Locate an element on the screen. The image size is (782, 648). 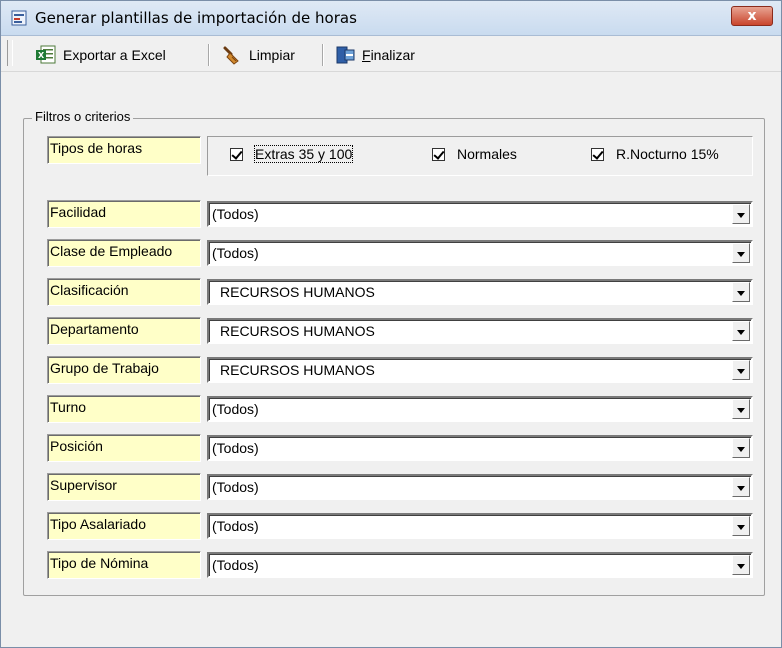
broom-icon is located at coordinates (231, 55).